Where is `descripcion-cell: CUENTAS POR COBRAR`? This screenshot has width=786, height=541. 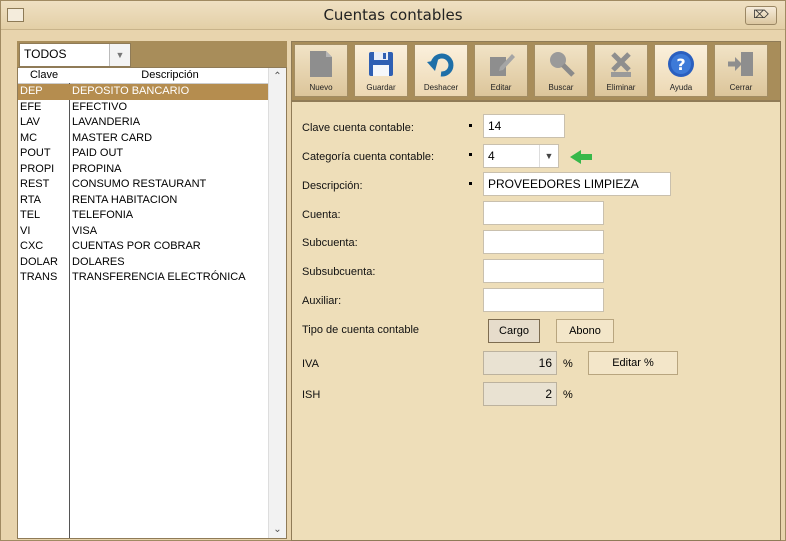
descripcion-cell: CUENTAS POR COBRAR is located at coordinates (136, 246).